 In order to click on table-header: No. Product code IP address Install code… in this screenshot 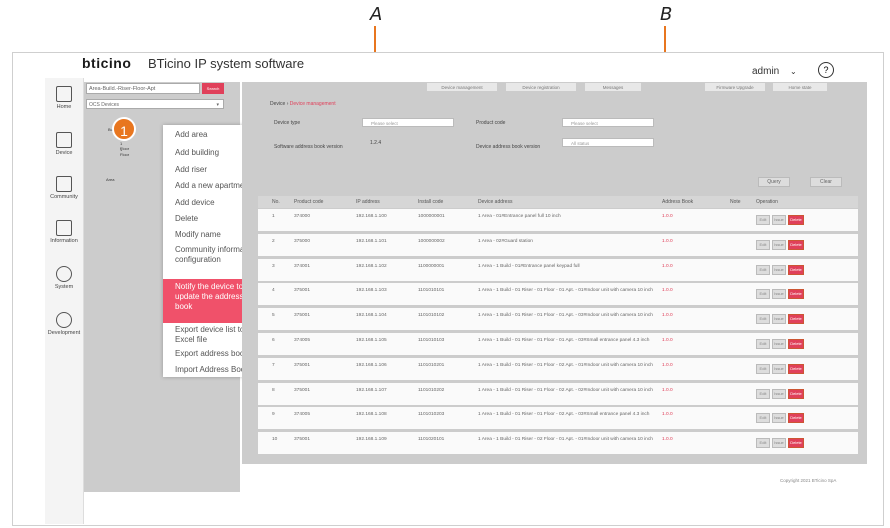, I will do `click(558, 202)`.